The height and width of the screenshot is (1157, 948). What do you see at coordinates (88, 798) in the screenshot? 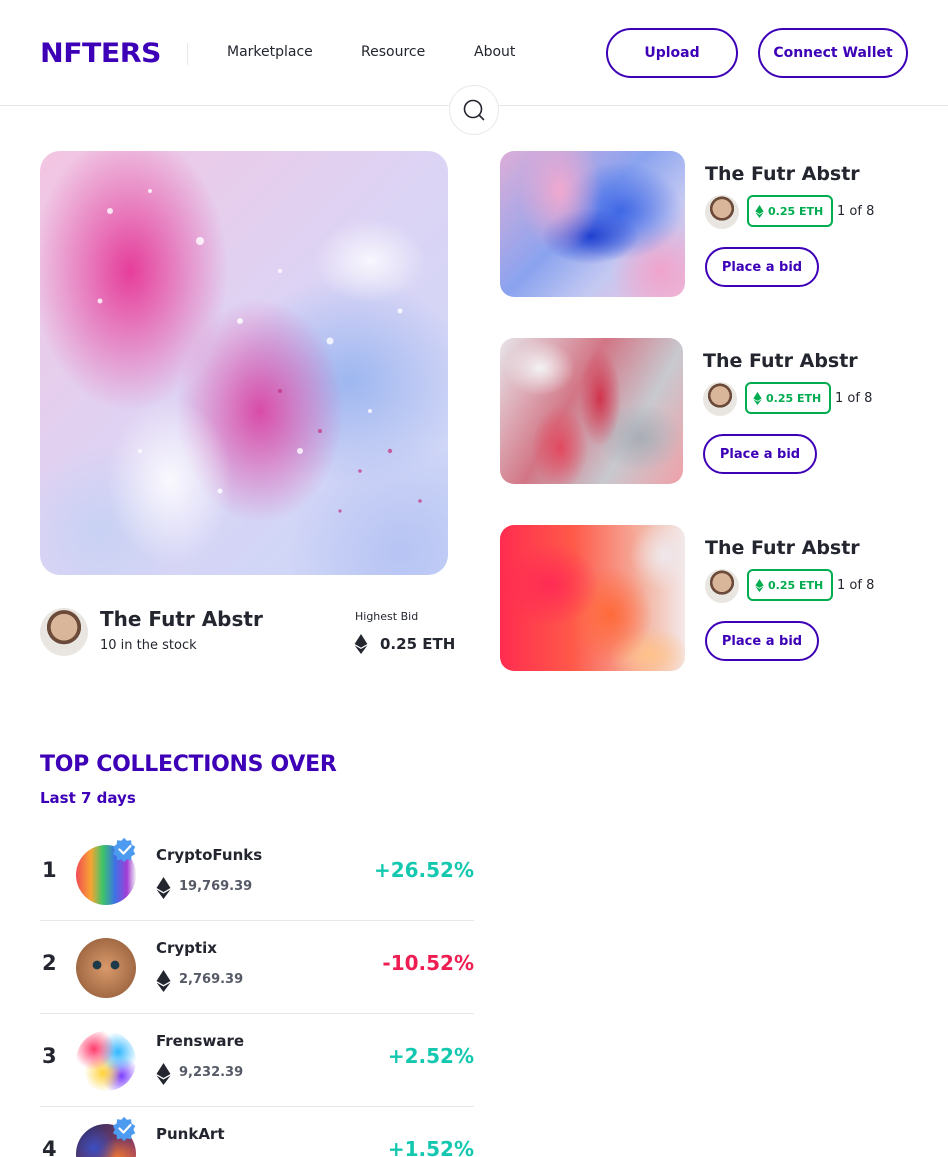
I see `period-selector: Last 7 days` at bounding box center [88, 798].